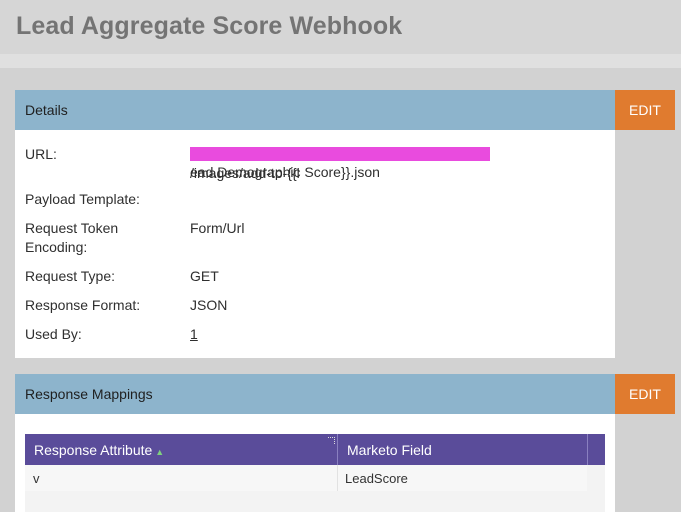  I want to click on title-bar: Lead Aggregate Score Webhook, so click(340, 27).